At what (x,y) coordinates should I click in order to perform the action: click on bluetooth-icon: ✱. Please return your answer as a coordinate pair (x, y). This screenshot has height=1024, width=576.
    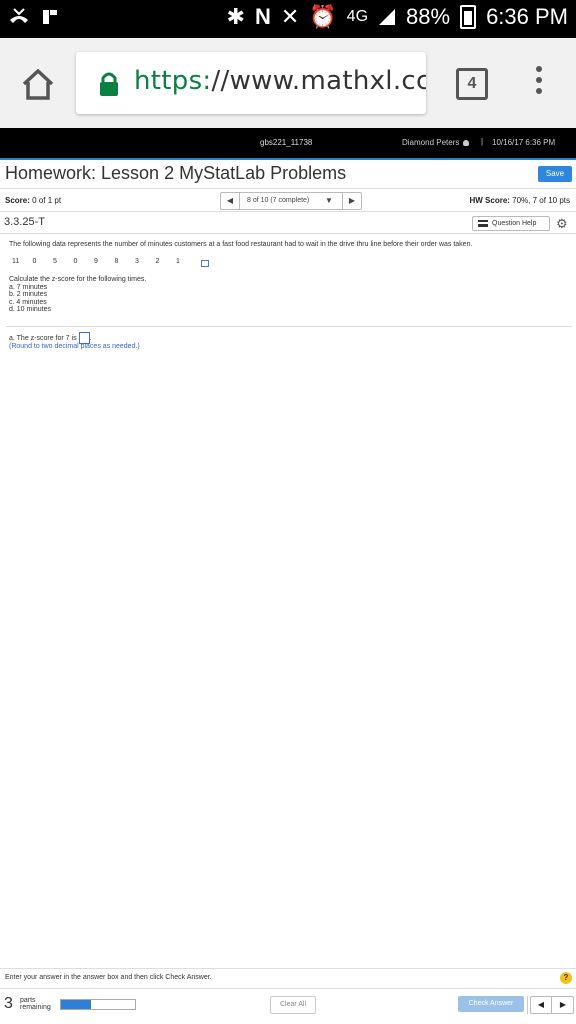
    Looking at the image, I should click on (235, 16).